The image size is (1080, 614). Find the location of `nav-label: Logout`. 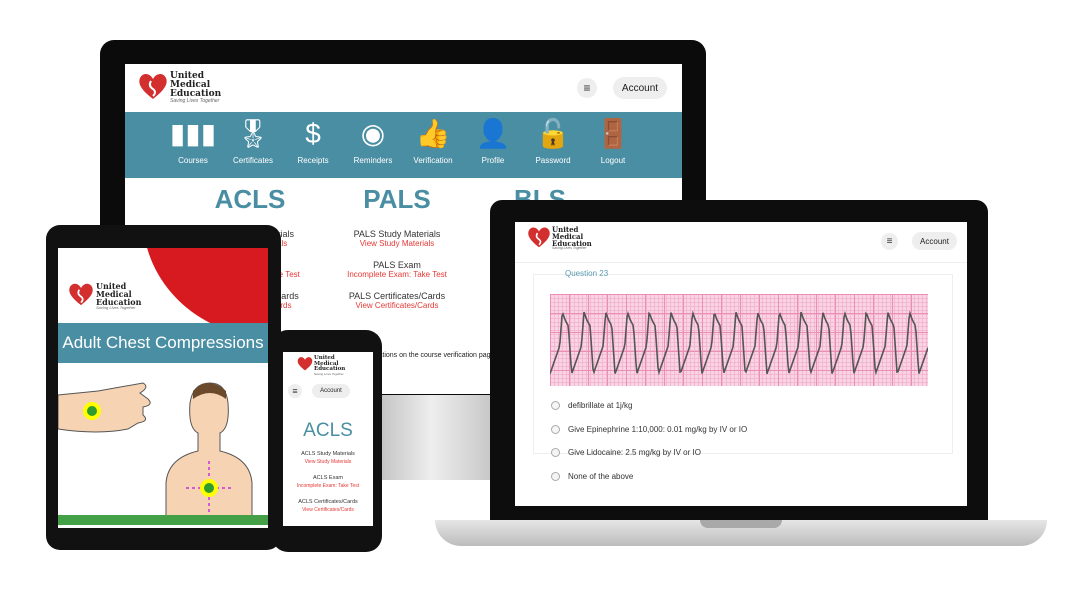

nav-label: Logout is located at coordinates (613, 160).